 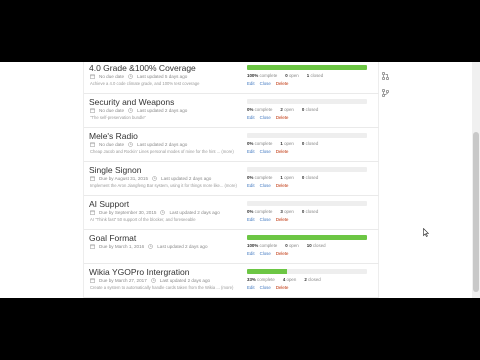 I want to click on milestone-meta: No due date Last updated 5 days ago, so click(x=138, y=76).